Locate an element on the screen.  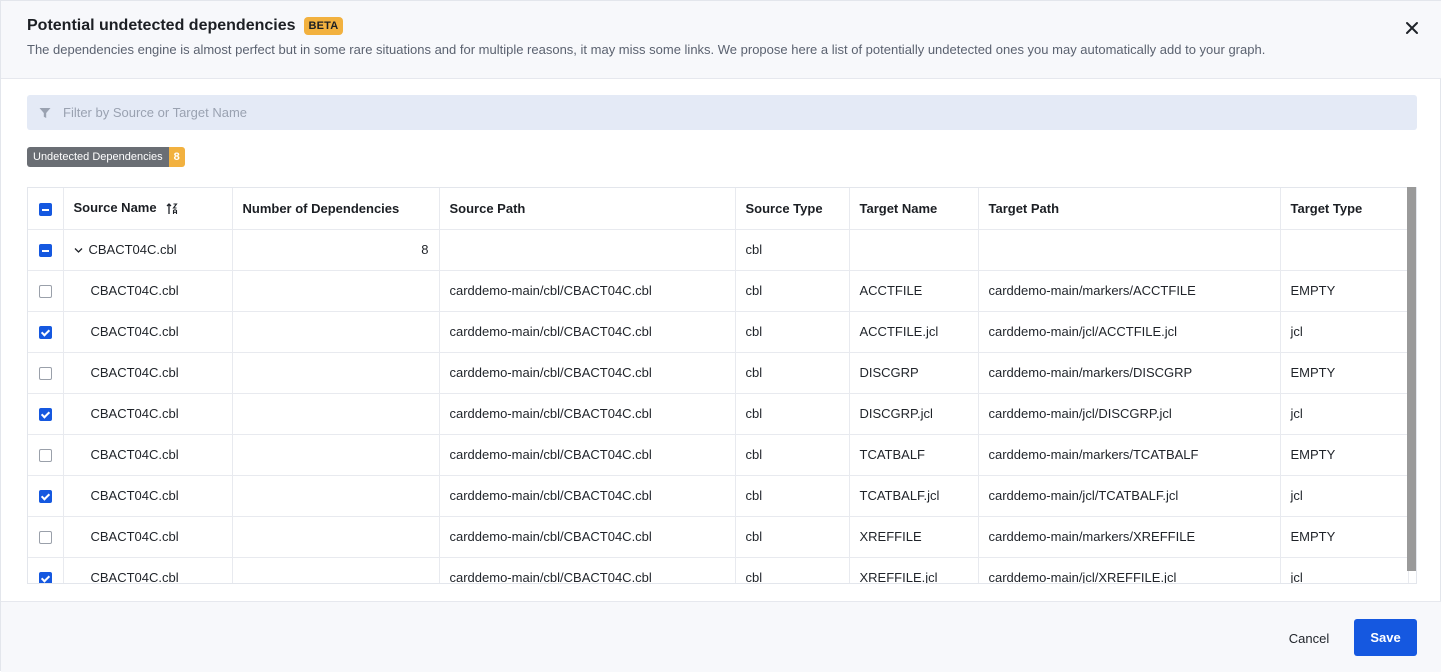
target-path-cell: carddemo-main/markers/TCATBALF is located at coordinates (1129, 455).